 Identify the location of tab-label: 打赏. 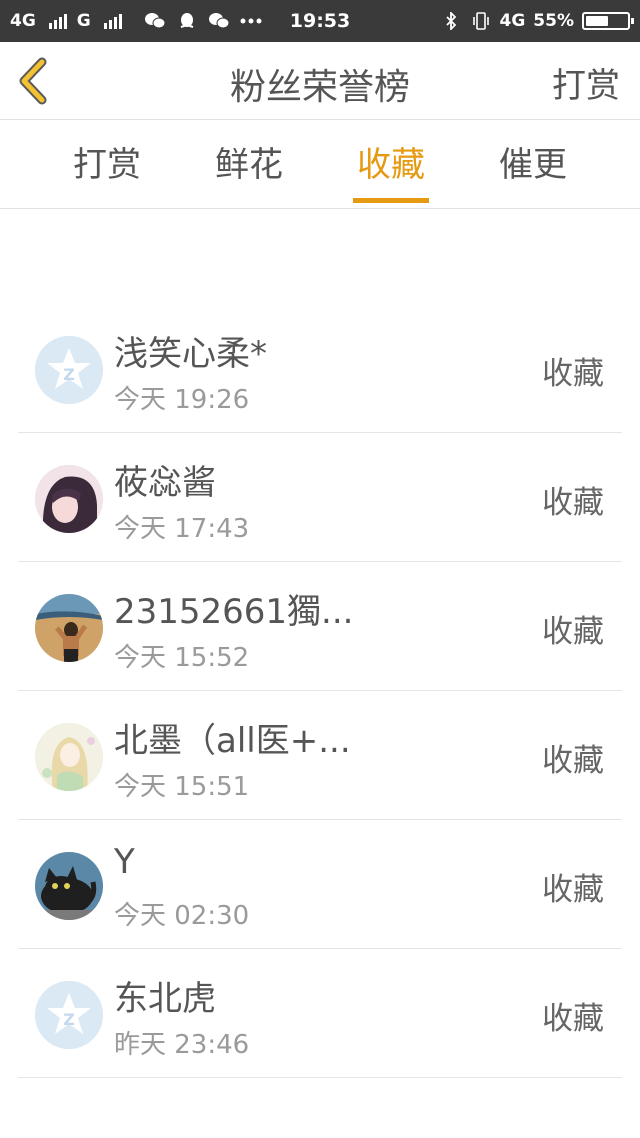
(107, 165).